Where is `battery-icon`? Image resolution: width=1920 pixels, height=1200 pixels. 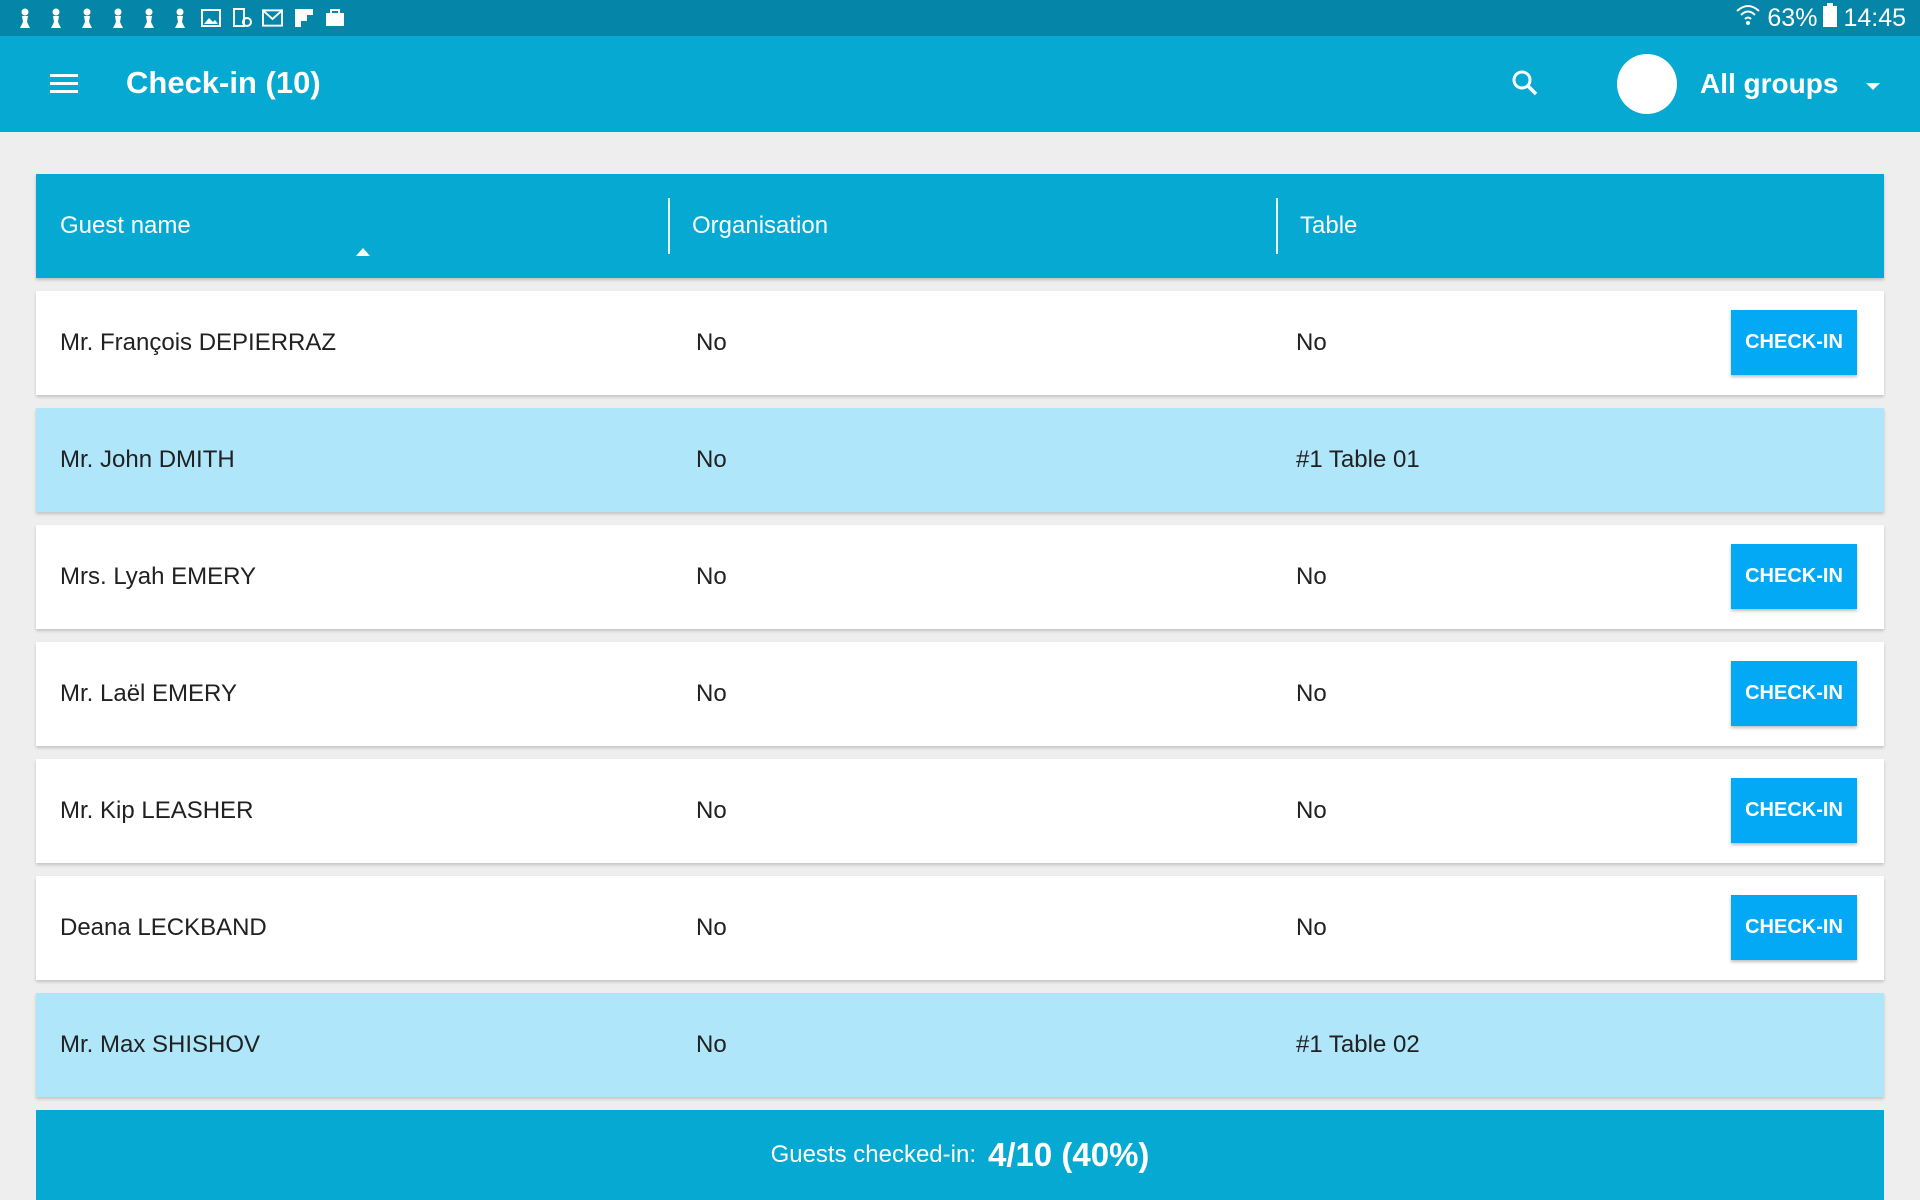 battery-icon is located at coordinates (1830, 18).